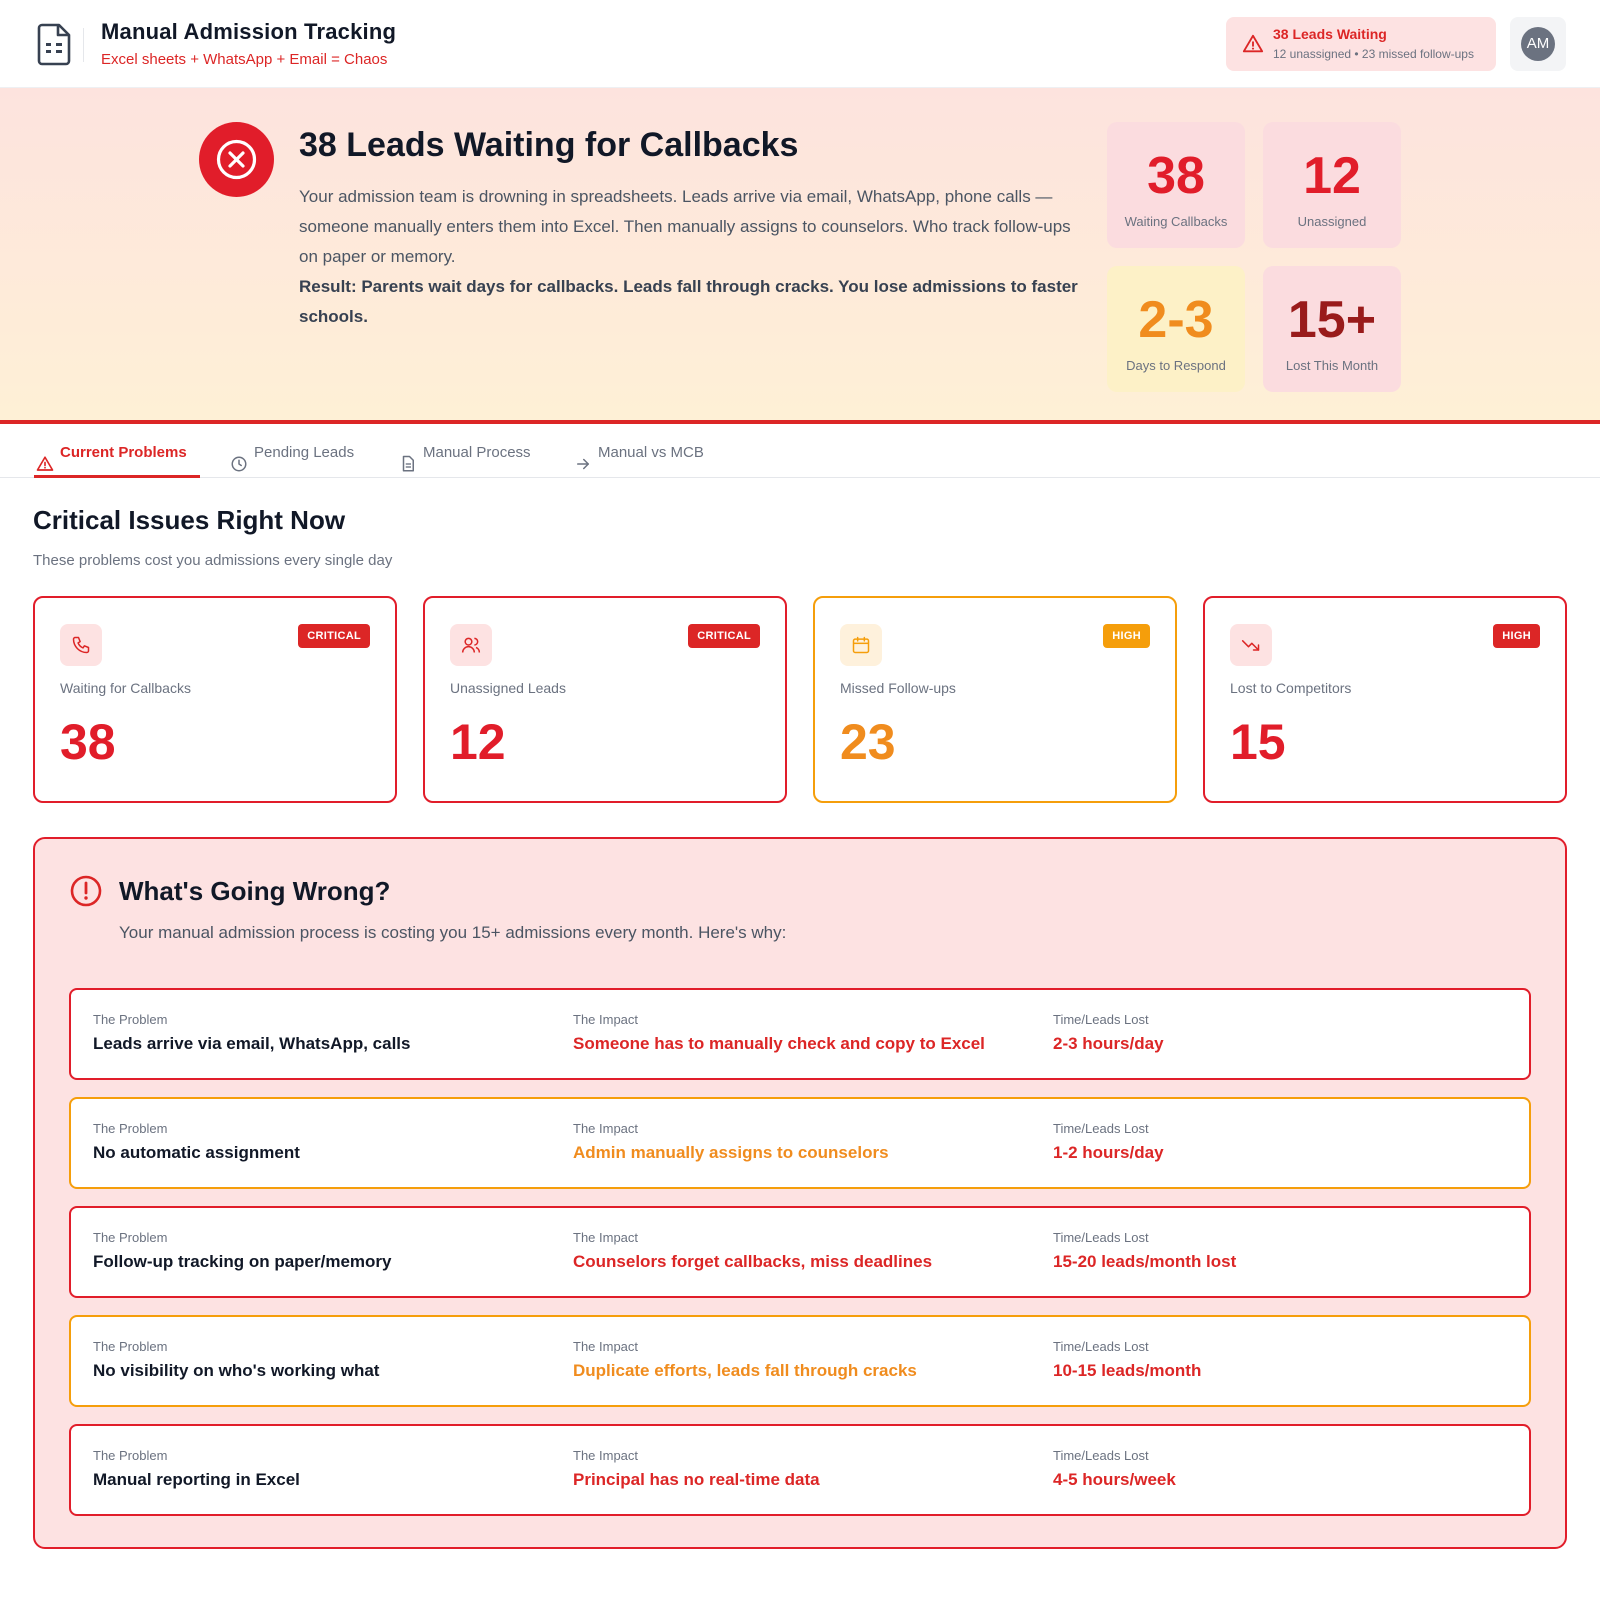 The height and width of the screenshot is (1617, 1600). I want to click on issue-card-waiting-callbacks: CRITICAL Waiting for Callbacks 38, so click(215, 699).